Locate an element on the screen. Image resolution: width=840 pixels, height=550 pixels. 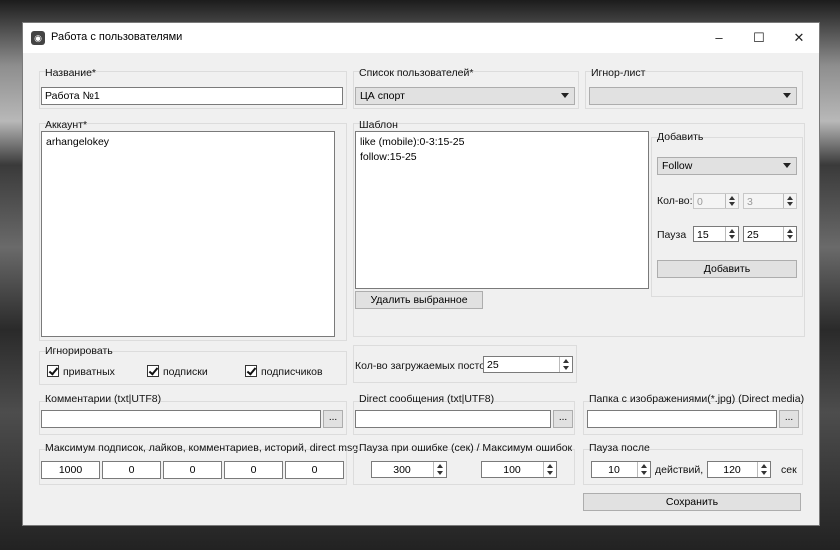
pause-after-seconds-value: 120 is located at coordinates (732, 470).